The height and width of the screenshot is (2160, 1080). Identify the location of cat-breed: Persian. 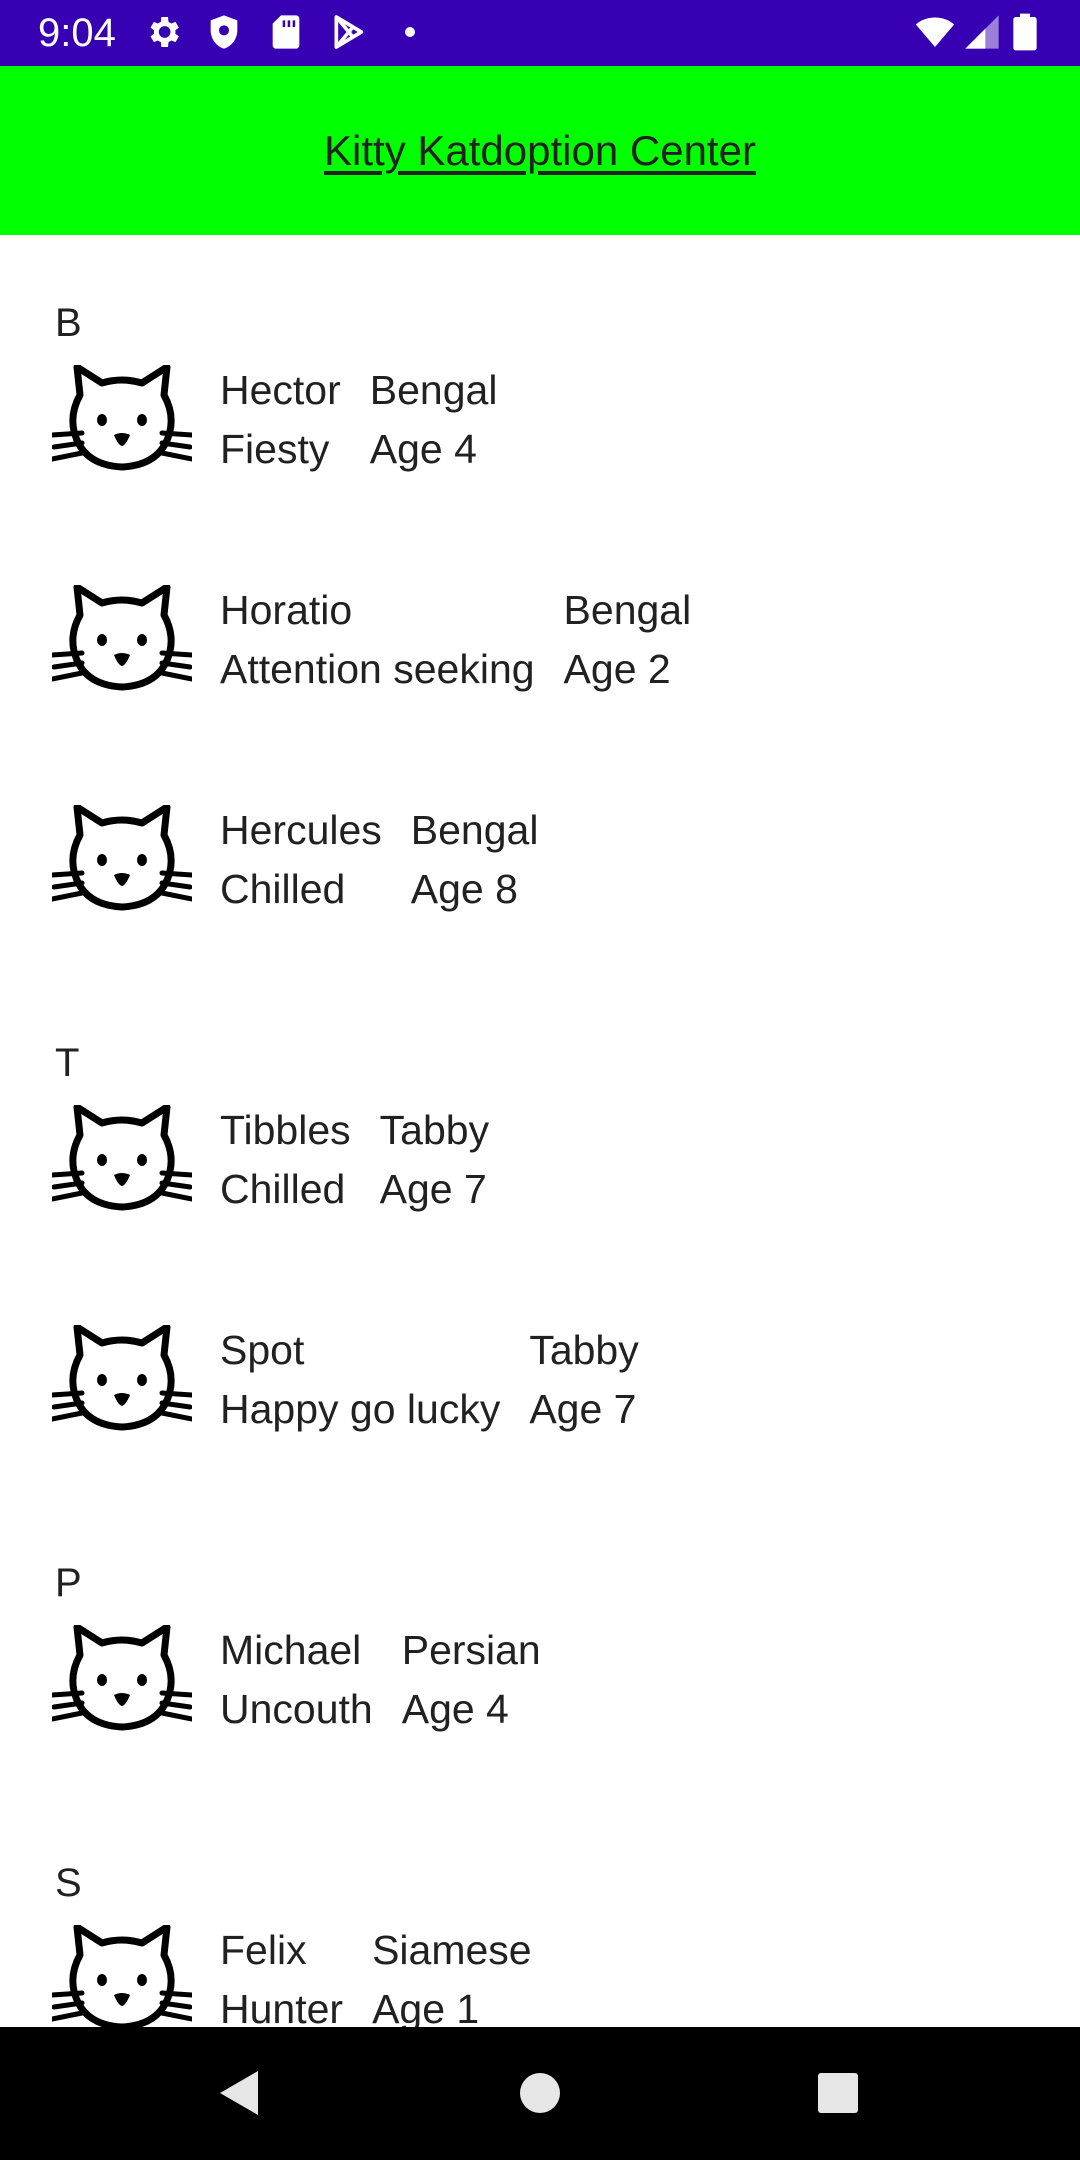
(471, 1650).